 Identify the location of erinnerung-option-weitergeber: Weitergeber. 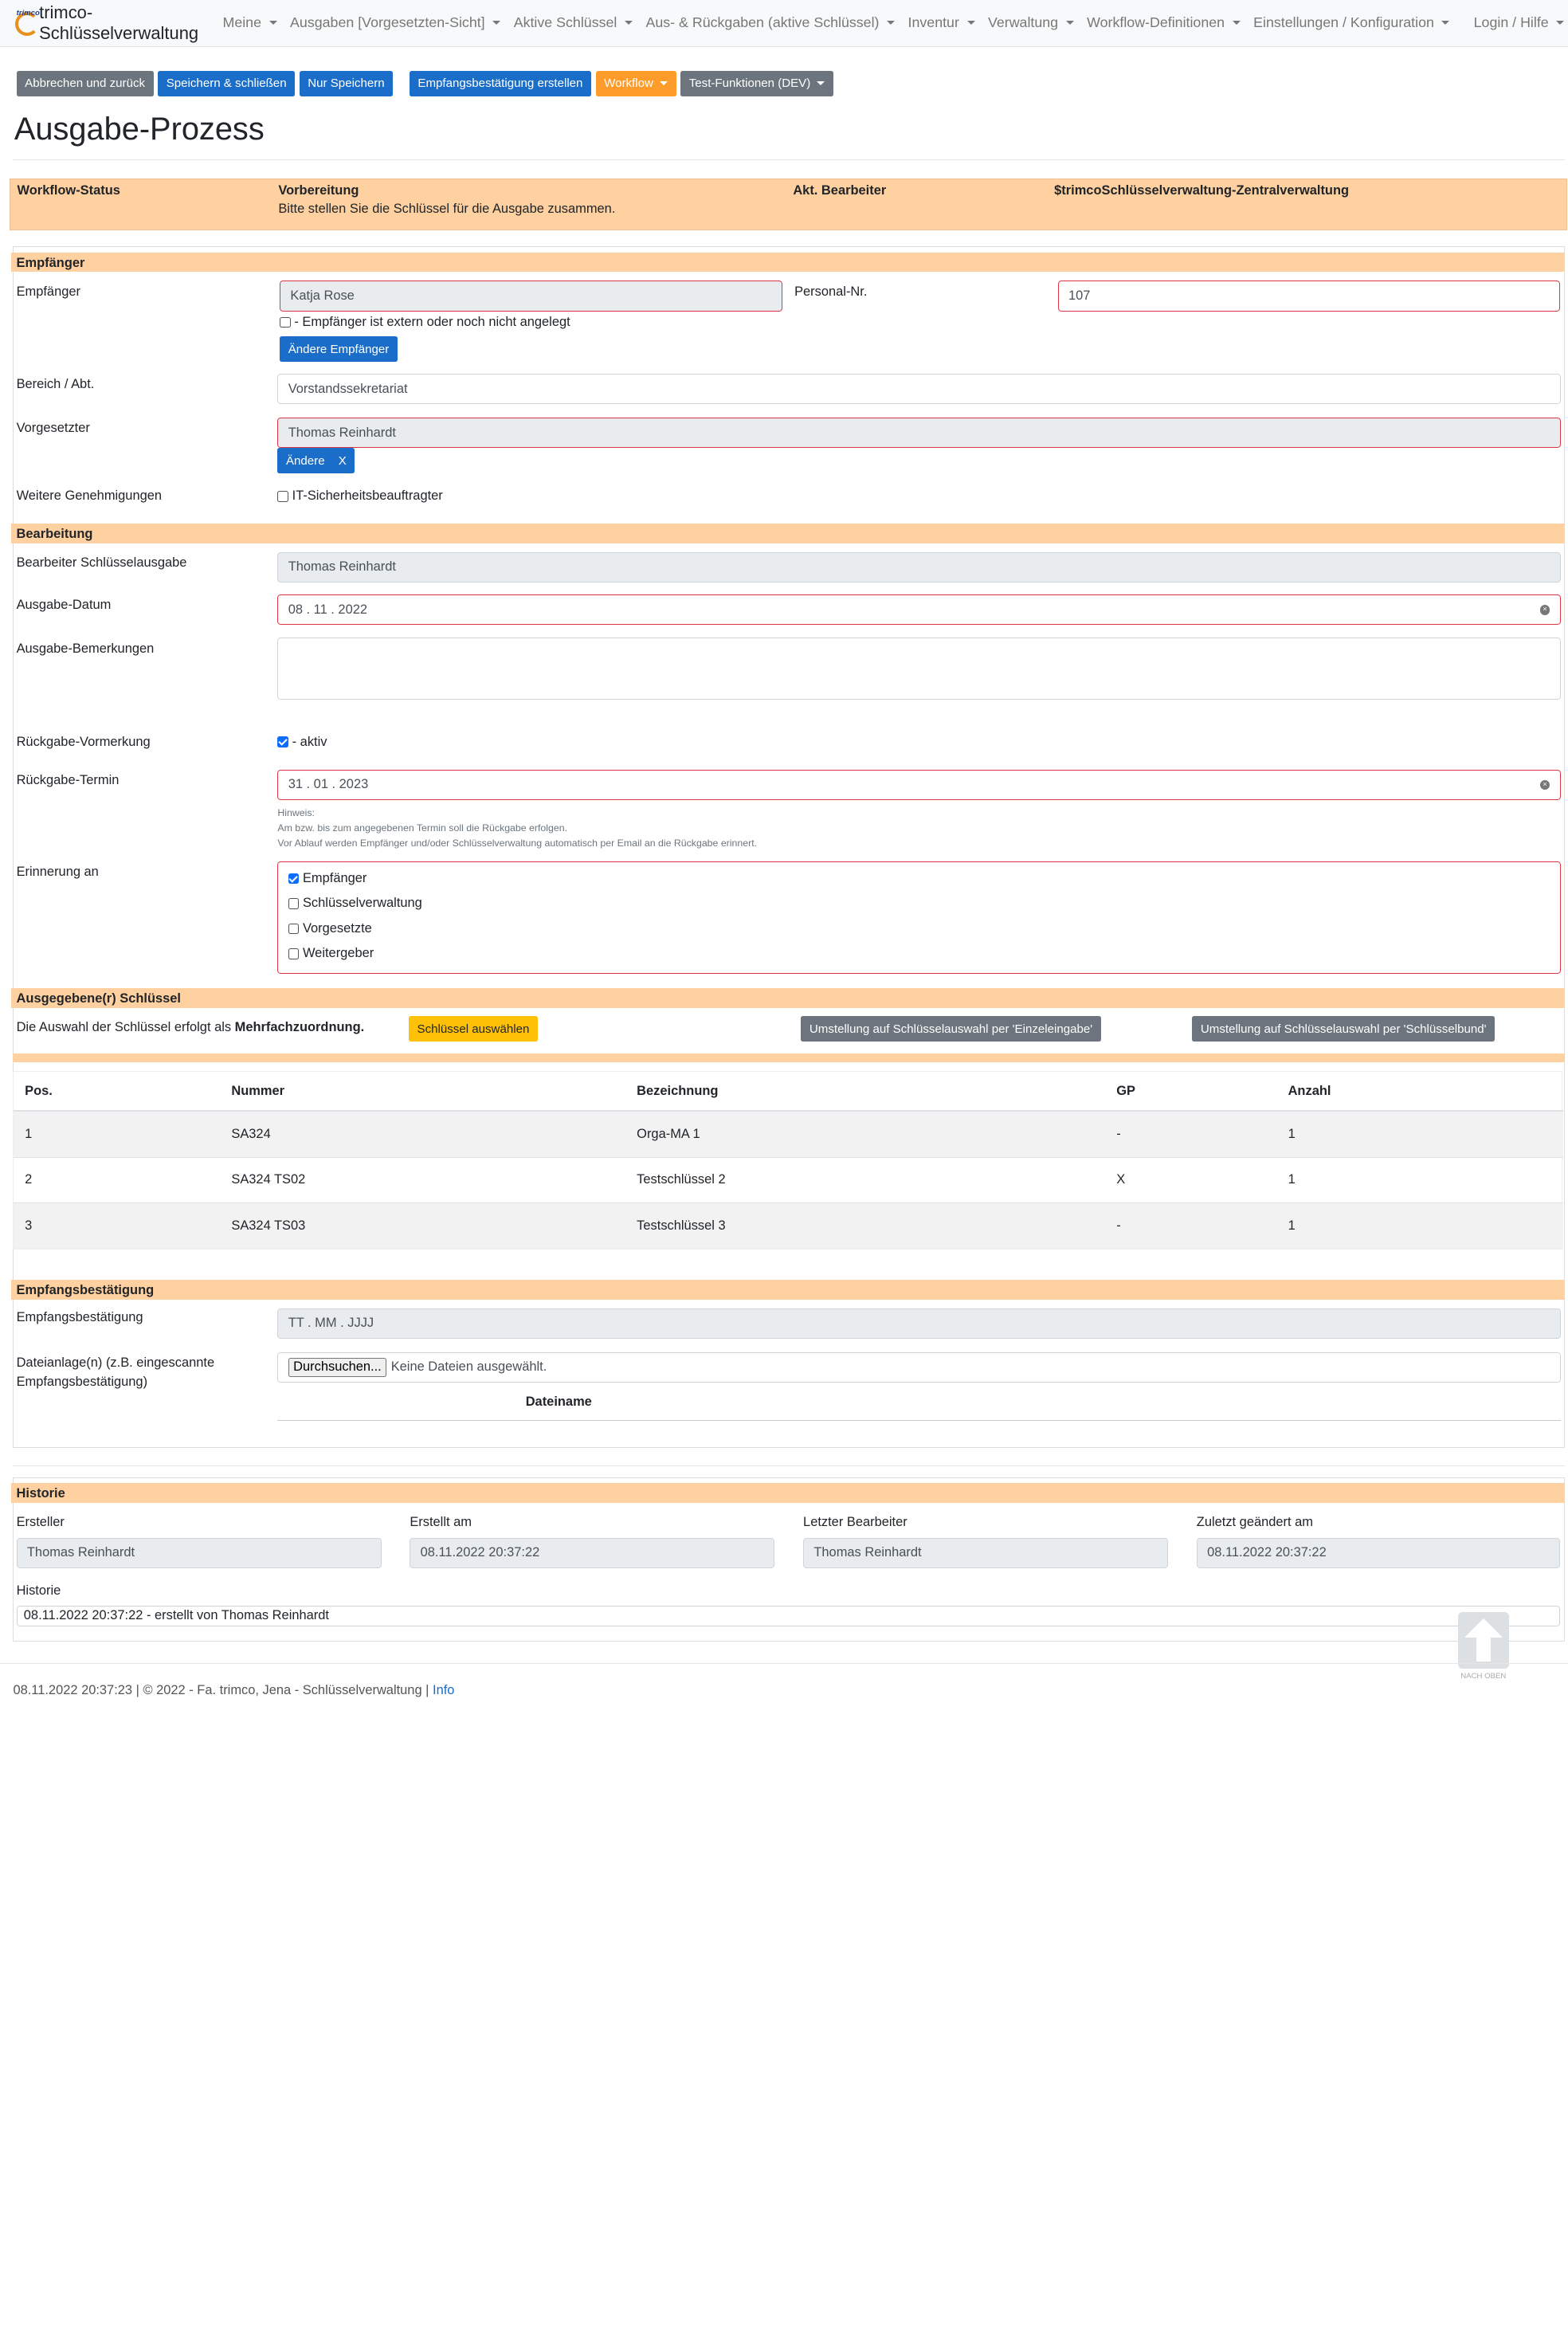
(331, 953).